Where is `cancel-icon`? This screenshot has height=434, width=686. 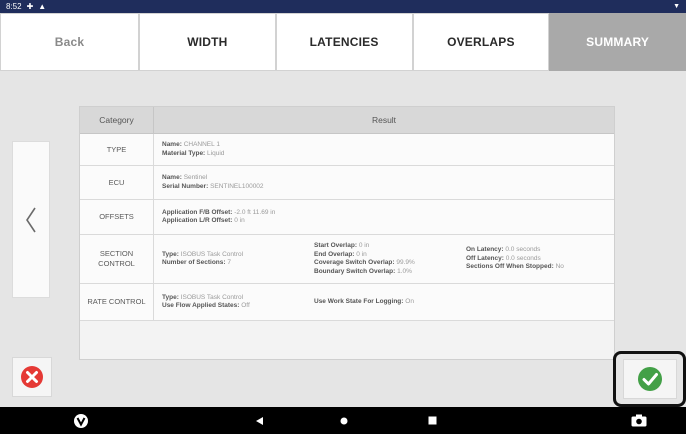
cancel-icon is located at coordinates (32, 377).